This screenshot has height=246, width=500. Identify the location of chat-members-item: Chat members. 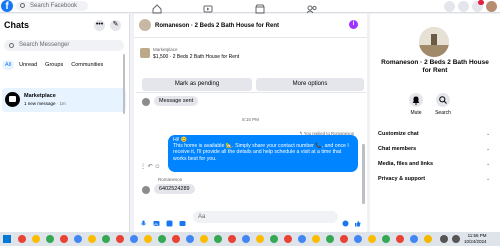
(397, 149).